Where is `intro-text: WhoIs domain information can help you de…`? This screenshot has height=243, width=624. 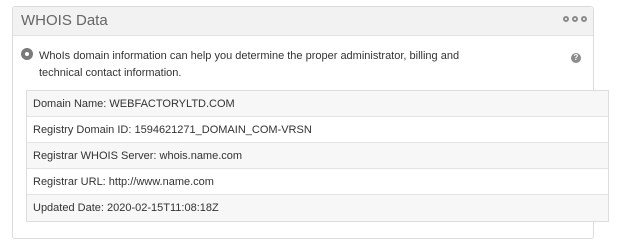
intro-text: WhoIs domain information can help you de… is located at coordinates (249, 64).